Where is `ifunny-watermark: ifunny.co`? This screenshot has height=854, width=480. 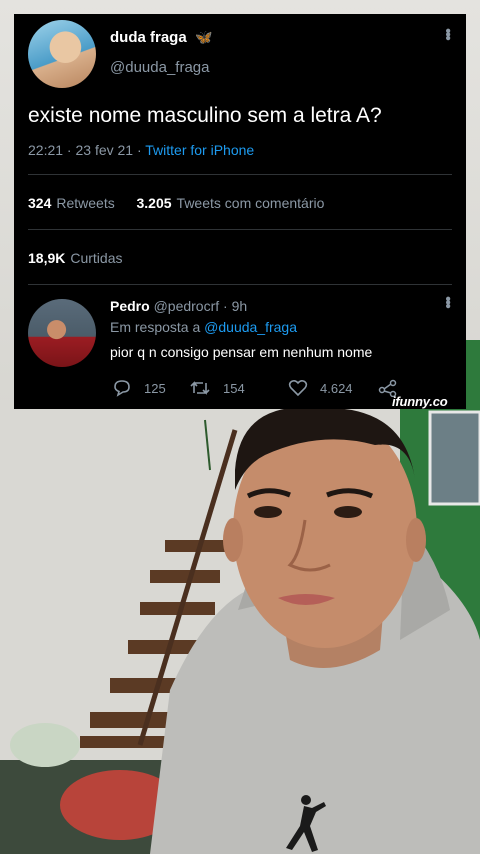 ifunny-watermark: ifunny.co is located at coordinates (420, 401).